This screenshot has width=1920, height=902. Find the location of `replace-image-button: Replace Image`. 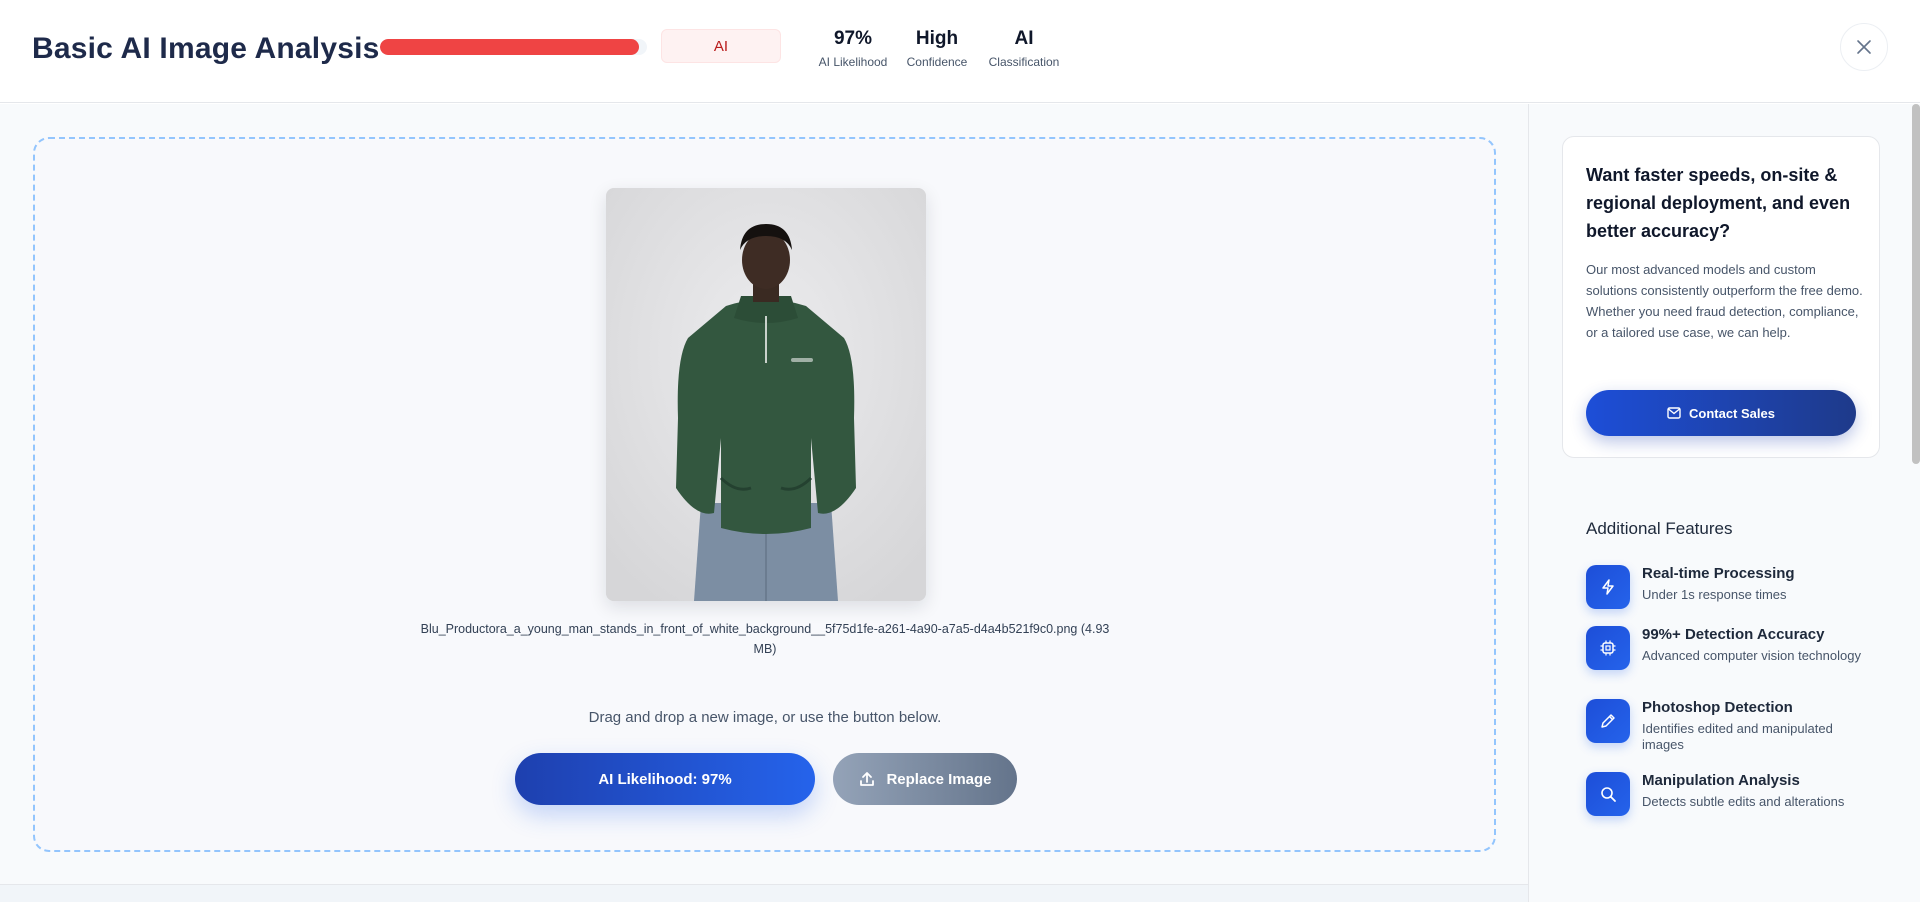

replace-image-button: Replace Image is located at coordinates (925, 779).